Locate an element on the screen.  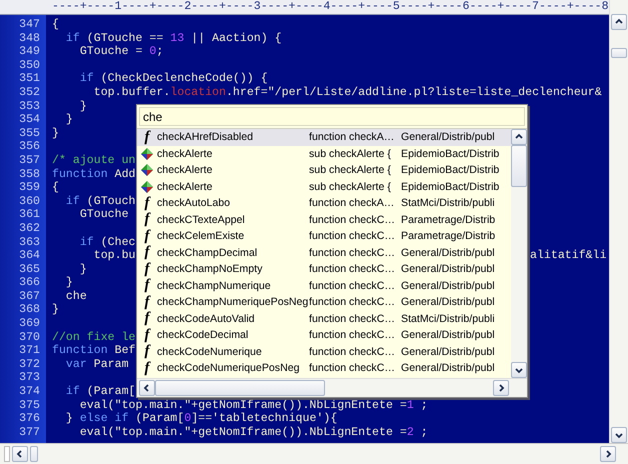
split-handle is located at coordinates (7, 454).